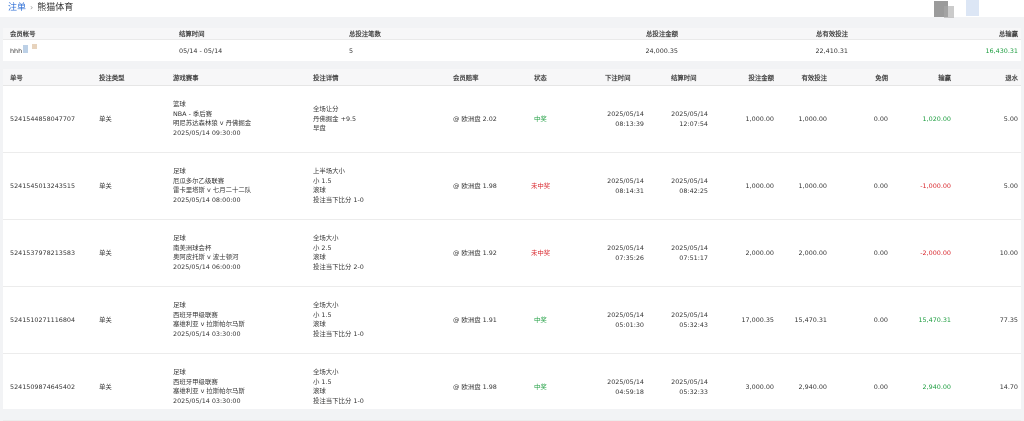 The image size is (1024, 421). What do you see at coordinates (351, 51) in the screenshot?
I see `summary-count: 5` at bounding box center [351, 51].